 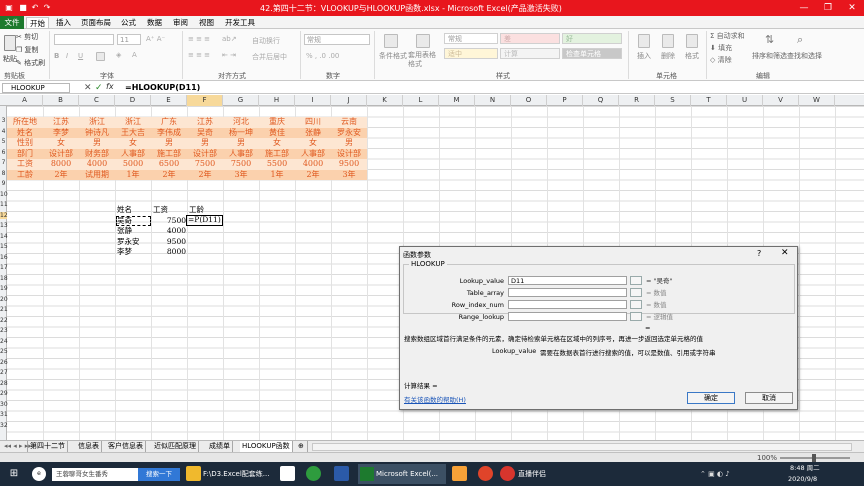 I want to click on indent-icon: ⇤ ⇥, so click(x=229, y=55).